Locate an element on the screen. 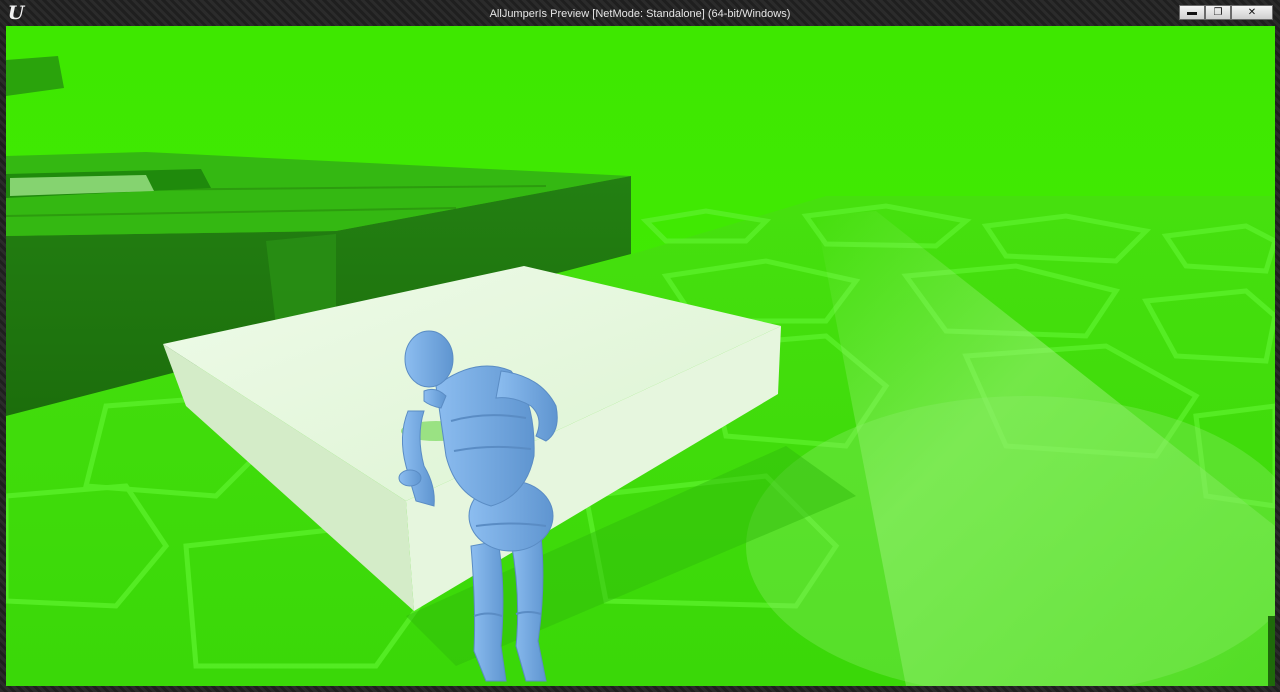 Image resolution: width=1280 pixels, height=692 pixels. minimize-button: ▬ is located at coordinates (1192, 12).